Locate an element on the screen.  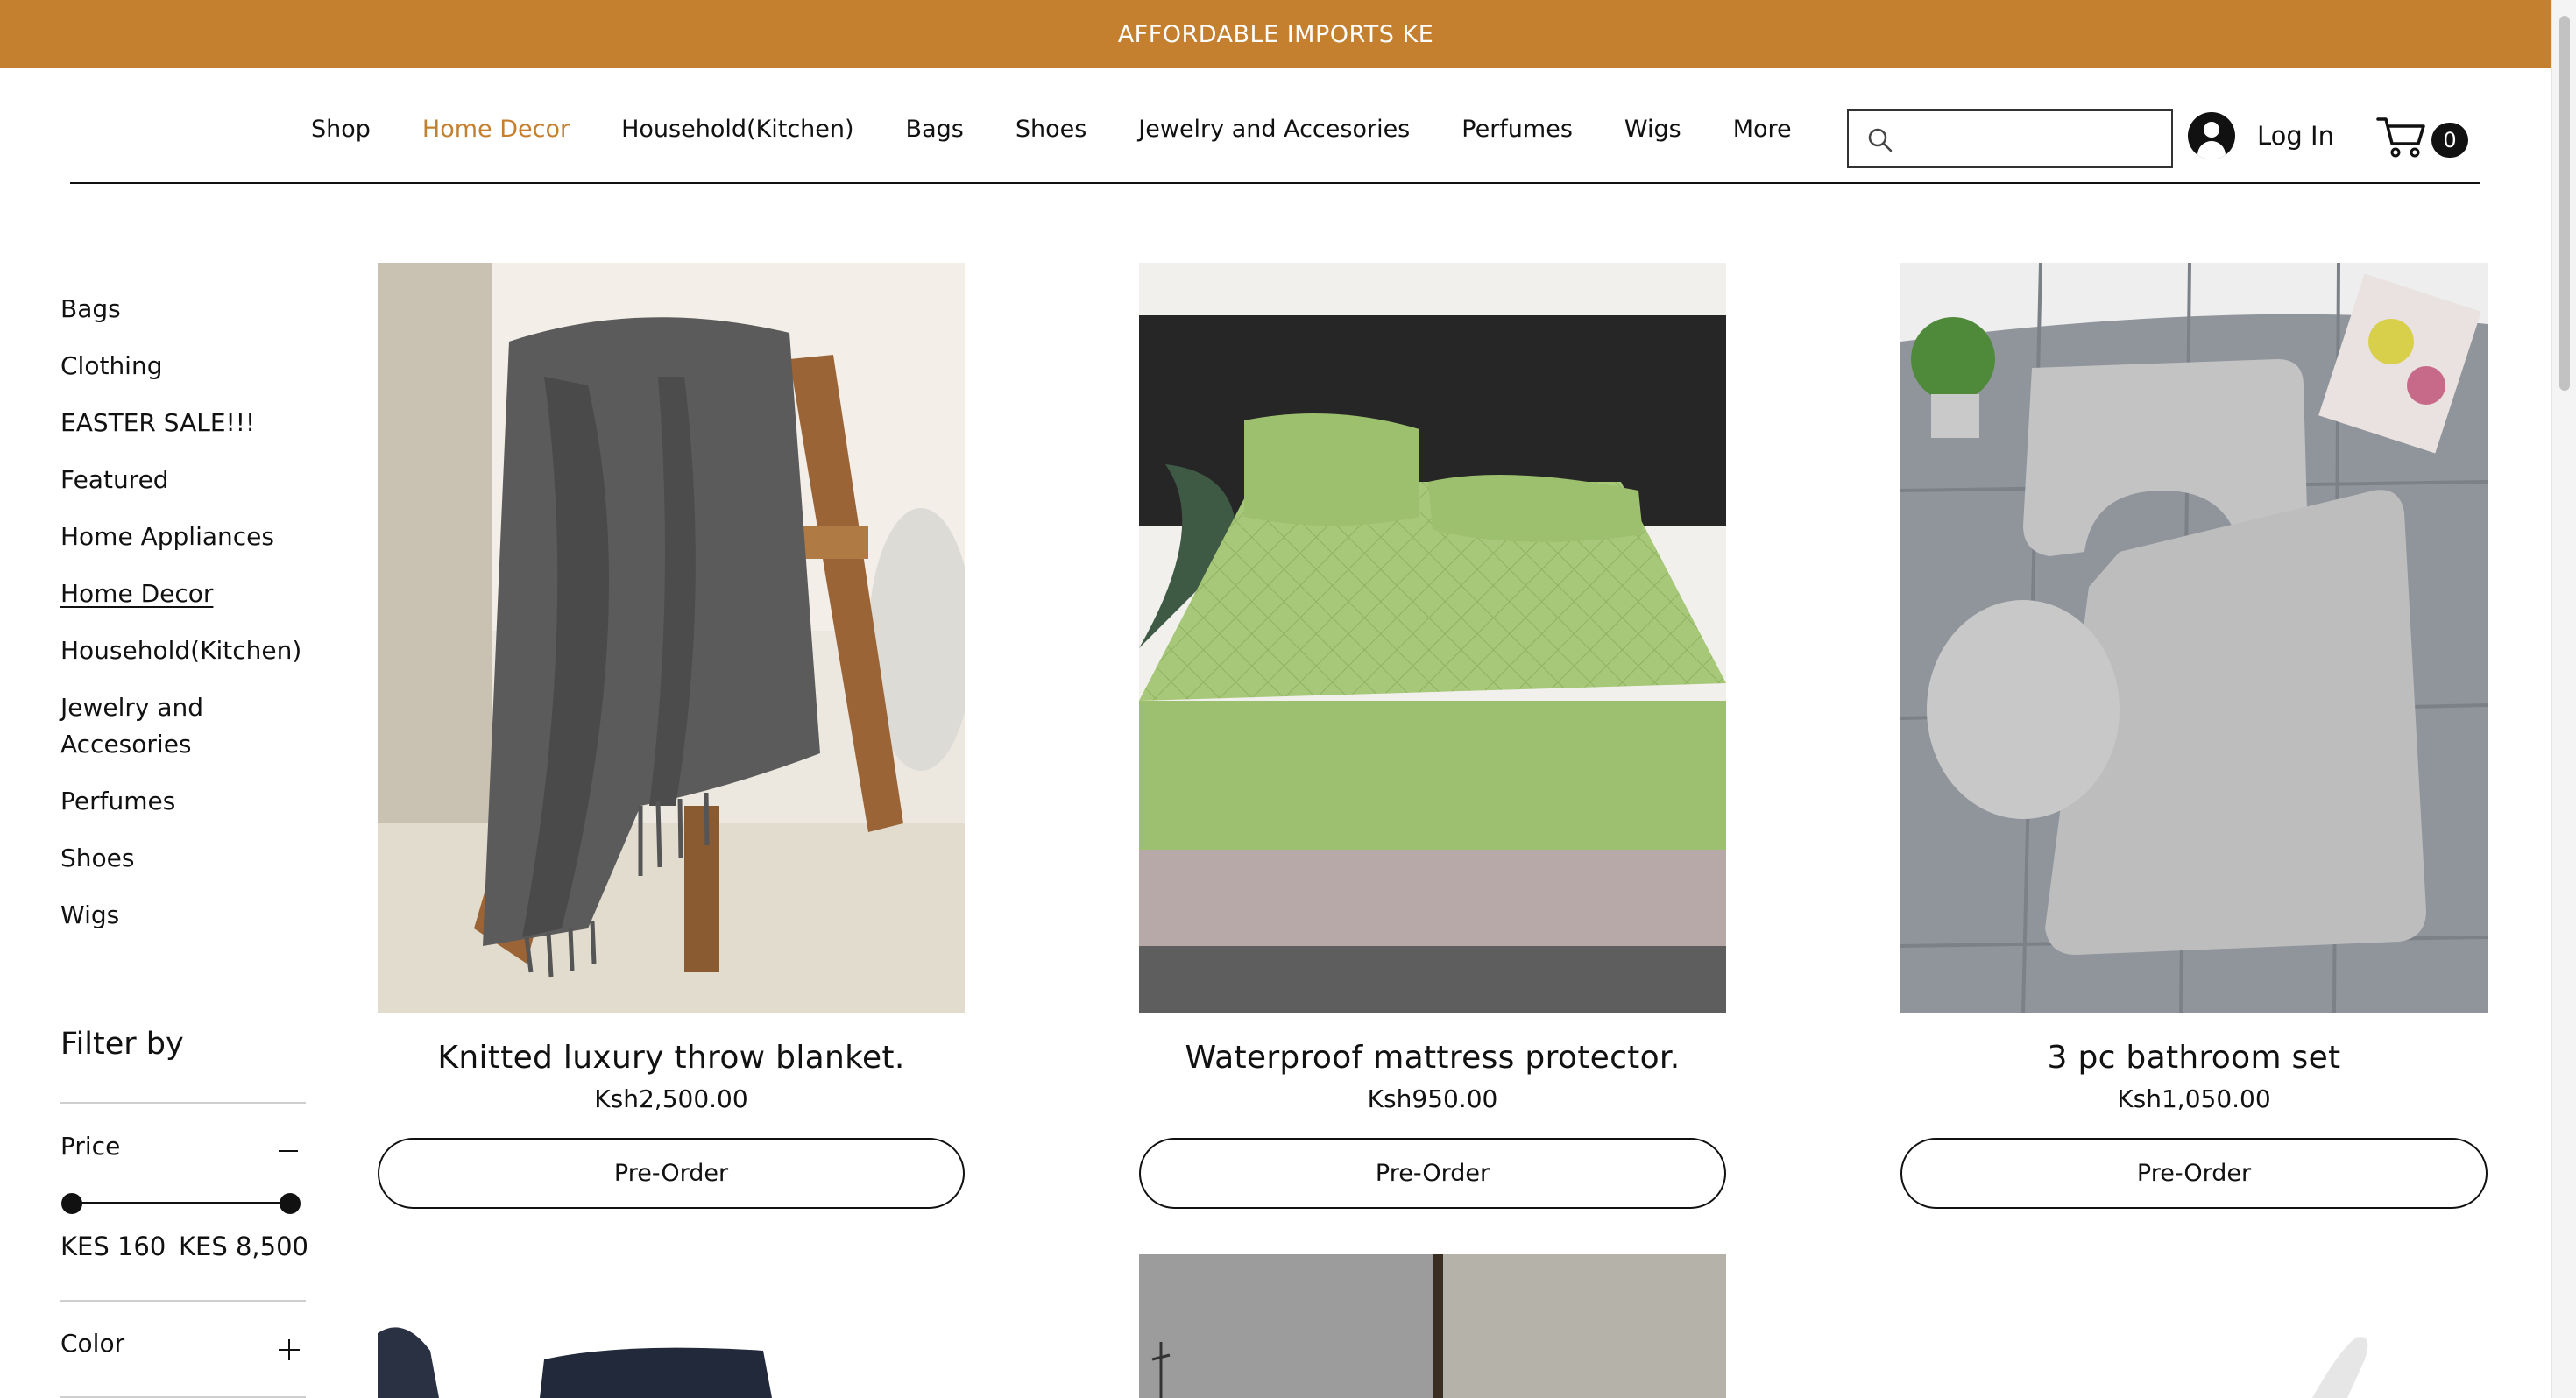
category-home-appliances: Home Appliances is located at coordinates (178, 537).